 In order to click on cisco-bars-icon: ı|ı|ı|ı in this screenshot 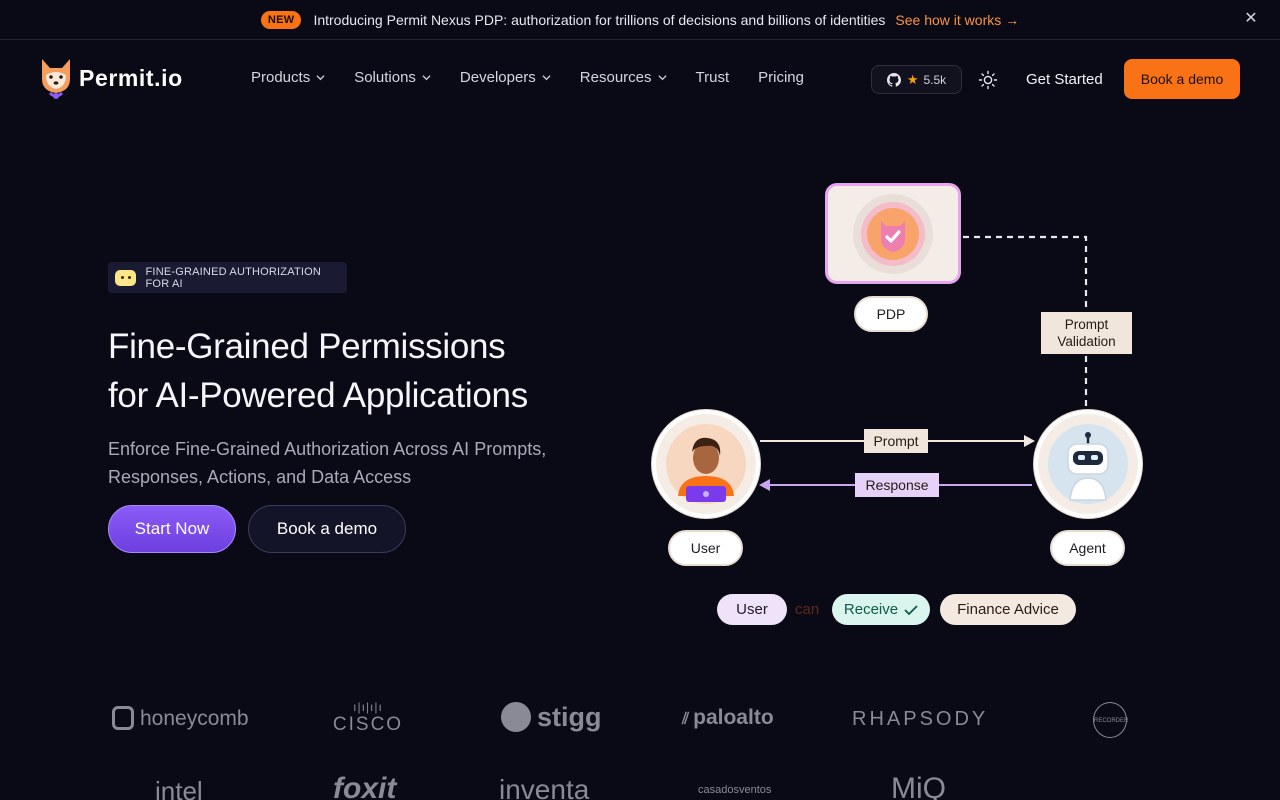, I will do `click(368, 707)`.